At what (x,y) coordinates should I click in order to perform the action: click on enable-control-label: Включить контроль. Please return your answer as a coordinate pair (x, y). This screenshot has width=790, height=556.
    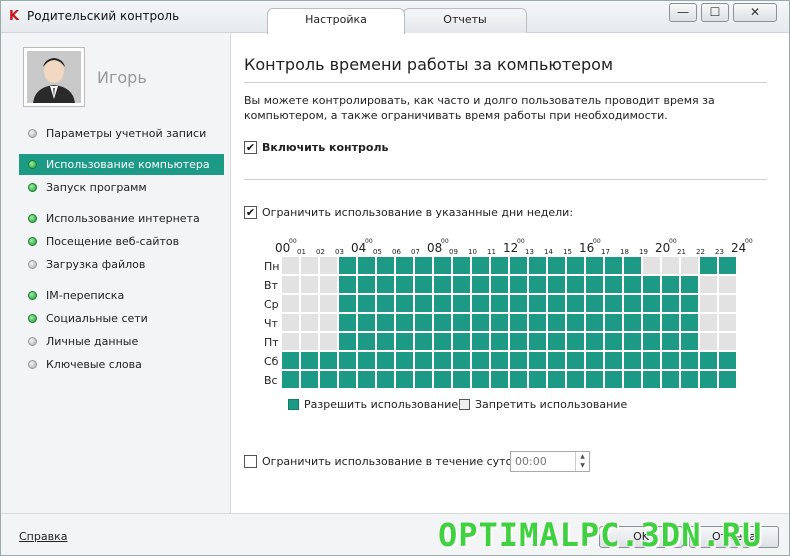
    Looking at the image, I should click on (325, 147).